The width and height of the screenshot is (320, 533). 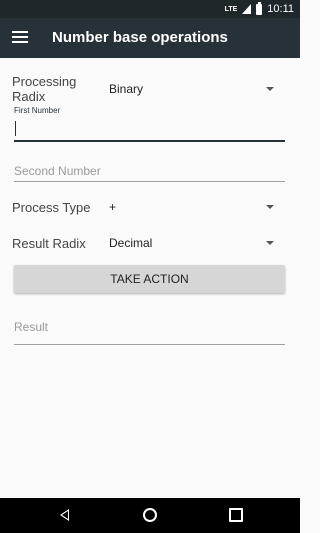 What do you see at coordinates (113, 207) in the screenshot?
I see `process-type-value: +` at bounding box center [113, 207].